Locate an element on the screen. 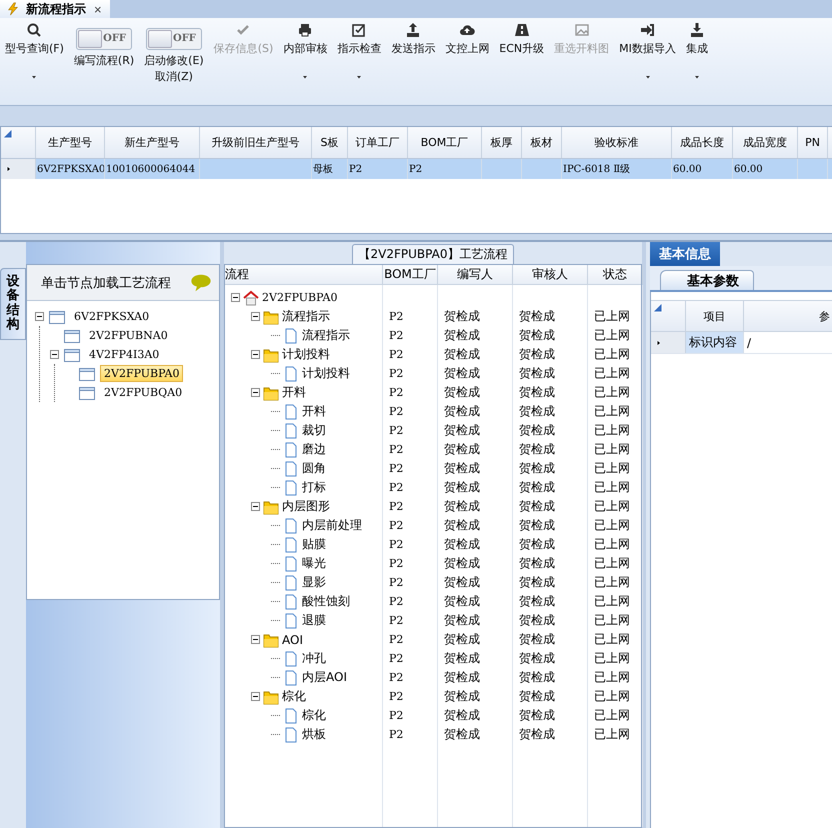  tree-item: 冲孔 is located at coordinates (314, 658).